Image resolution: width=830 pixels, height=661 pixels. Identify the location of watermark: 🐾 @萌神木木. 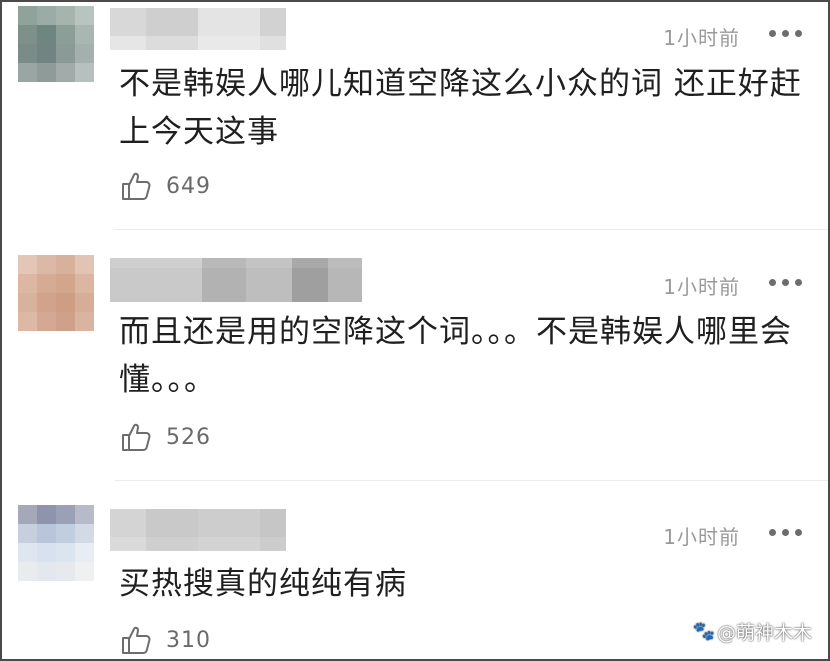
(752, 631).